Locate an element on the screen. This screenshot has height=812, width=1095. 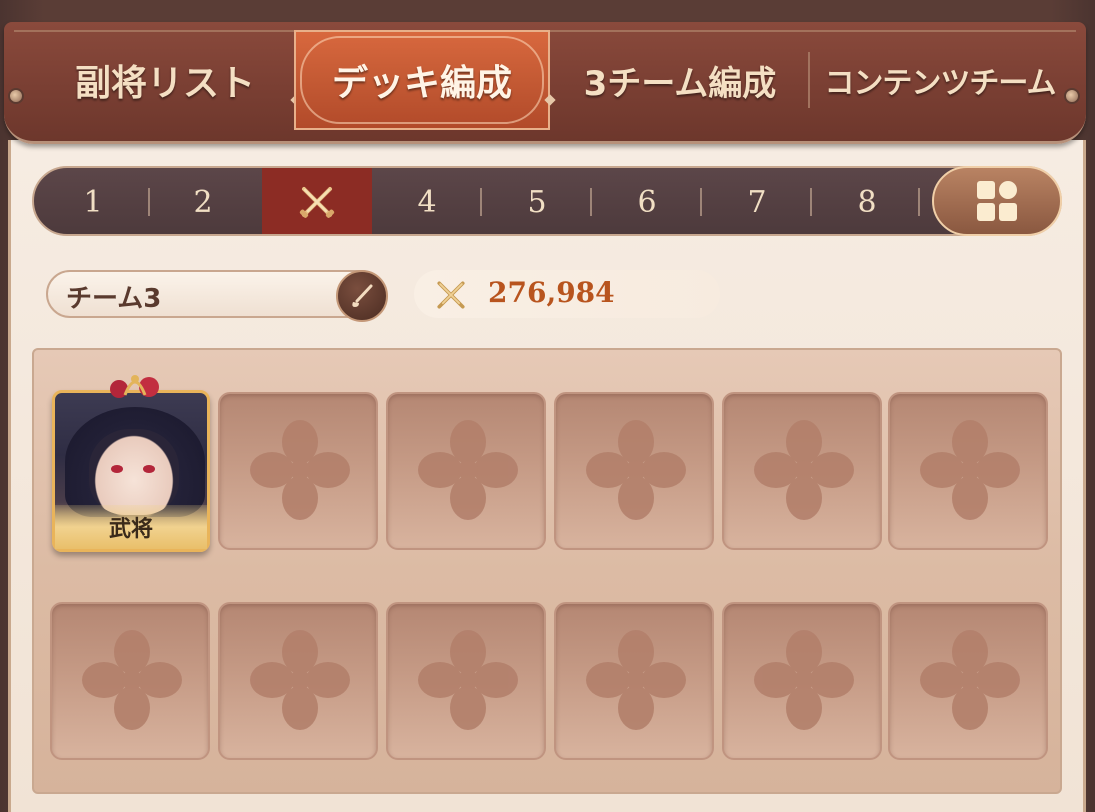
rename-team-button is located at coordinates (362, 296).